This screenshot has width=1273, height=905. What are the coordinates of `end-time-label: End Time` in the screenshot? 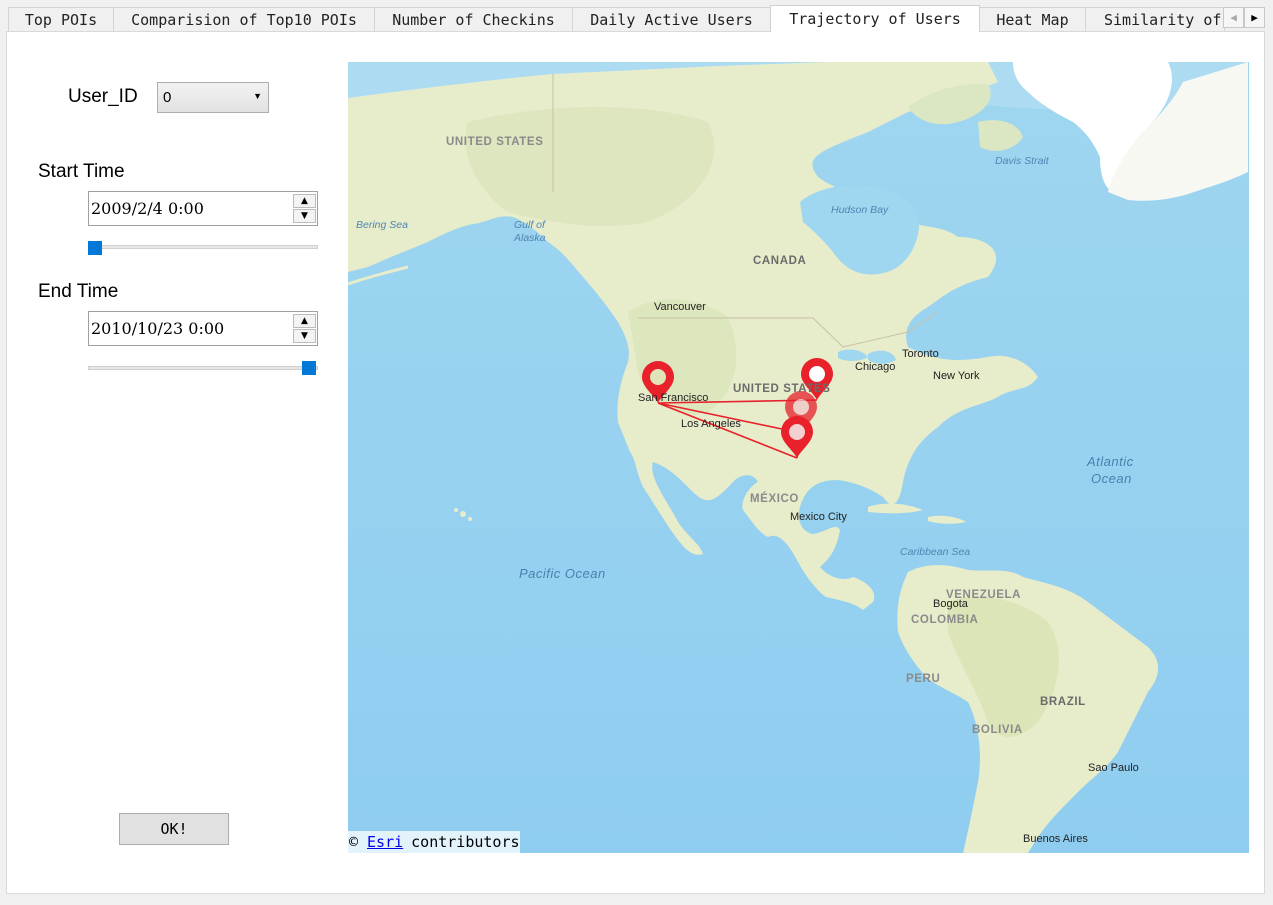 It's located at (78, 291).